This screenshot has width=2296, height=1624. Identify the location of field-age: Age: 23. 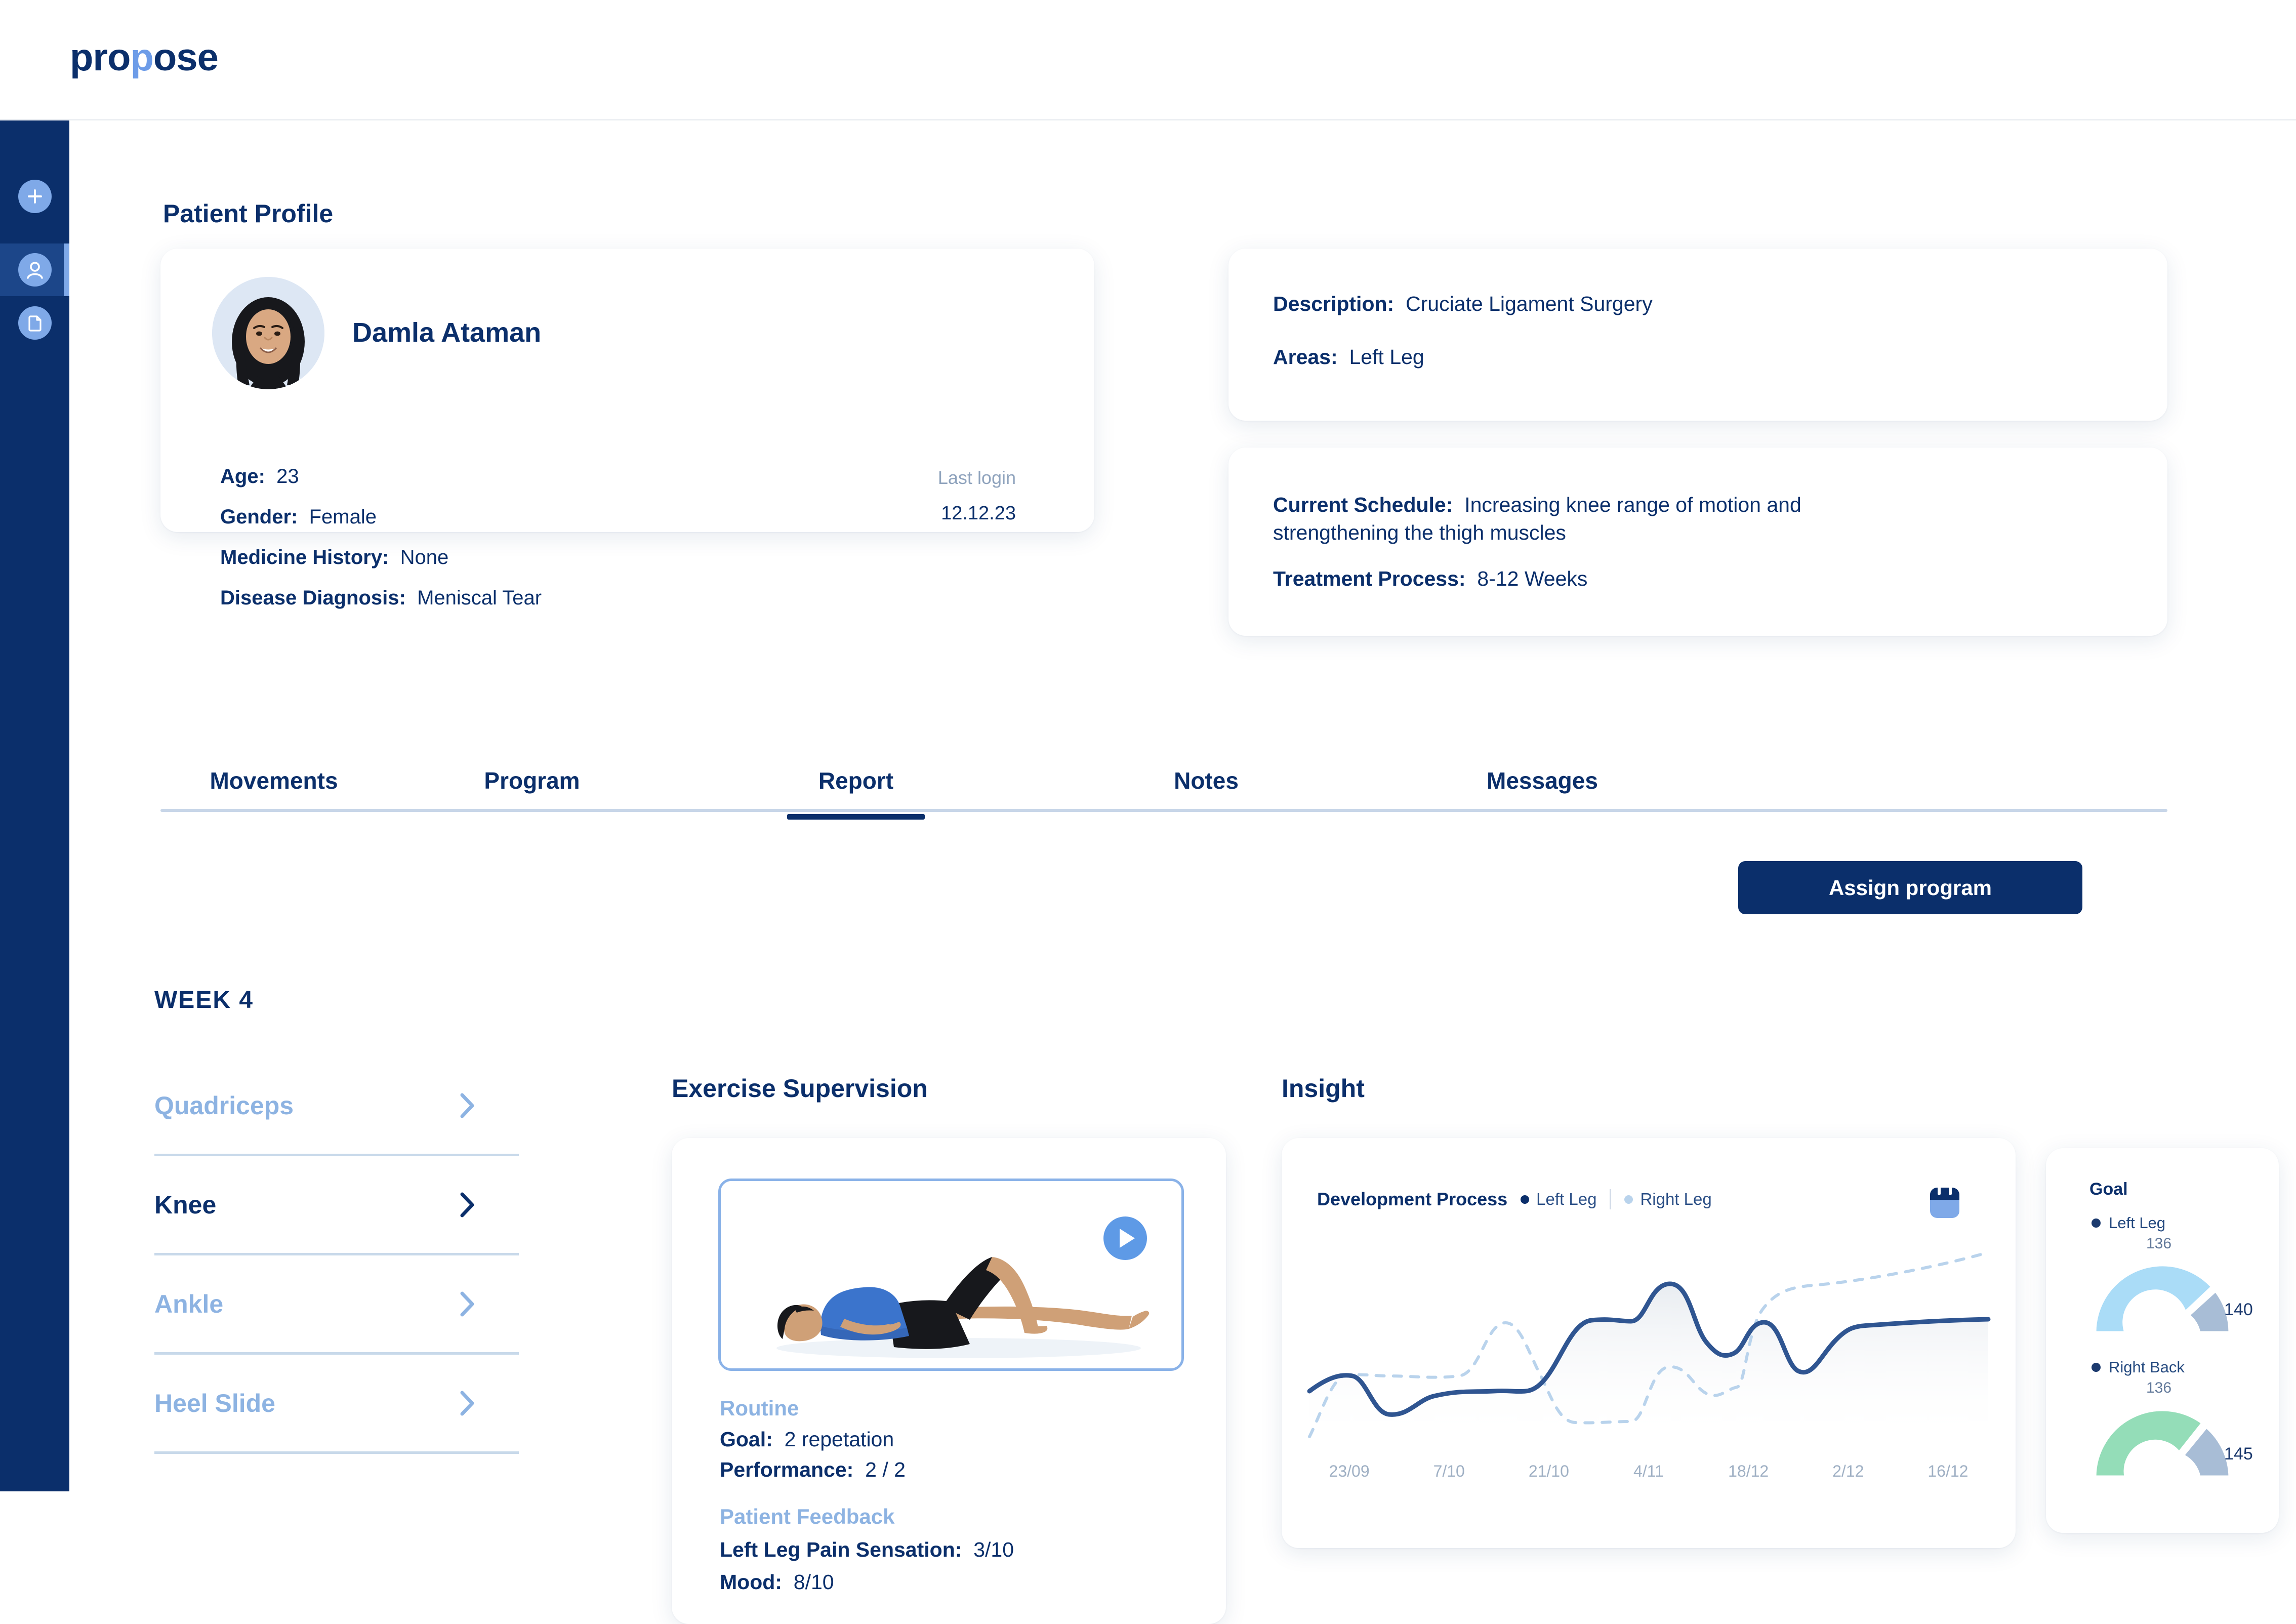
(259, 476).